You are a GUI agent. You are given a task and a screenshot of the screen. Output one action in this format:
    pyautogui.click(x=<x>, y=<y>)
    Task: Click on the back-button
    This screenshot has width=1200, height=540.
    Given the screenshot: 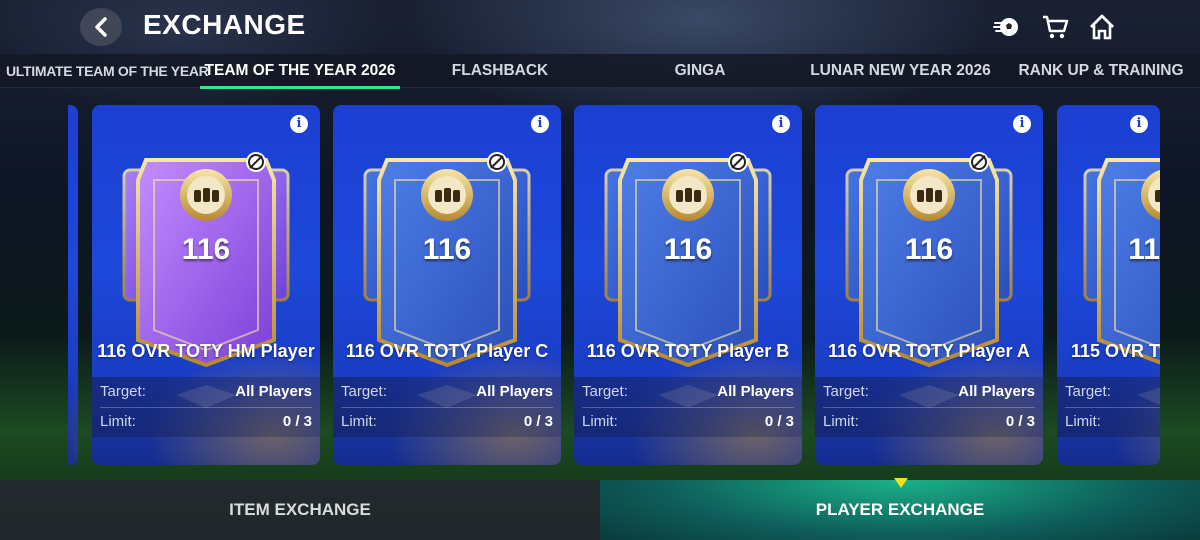 What is the action you would take?
    pyautogui.click(x=101, y=27)
    